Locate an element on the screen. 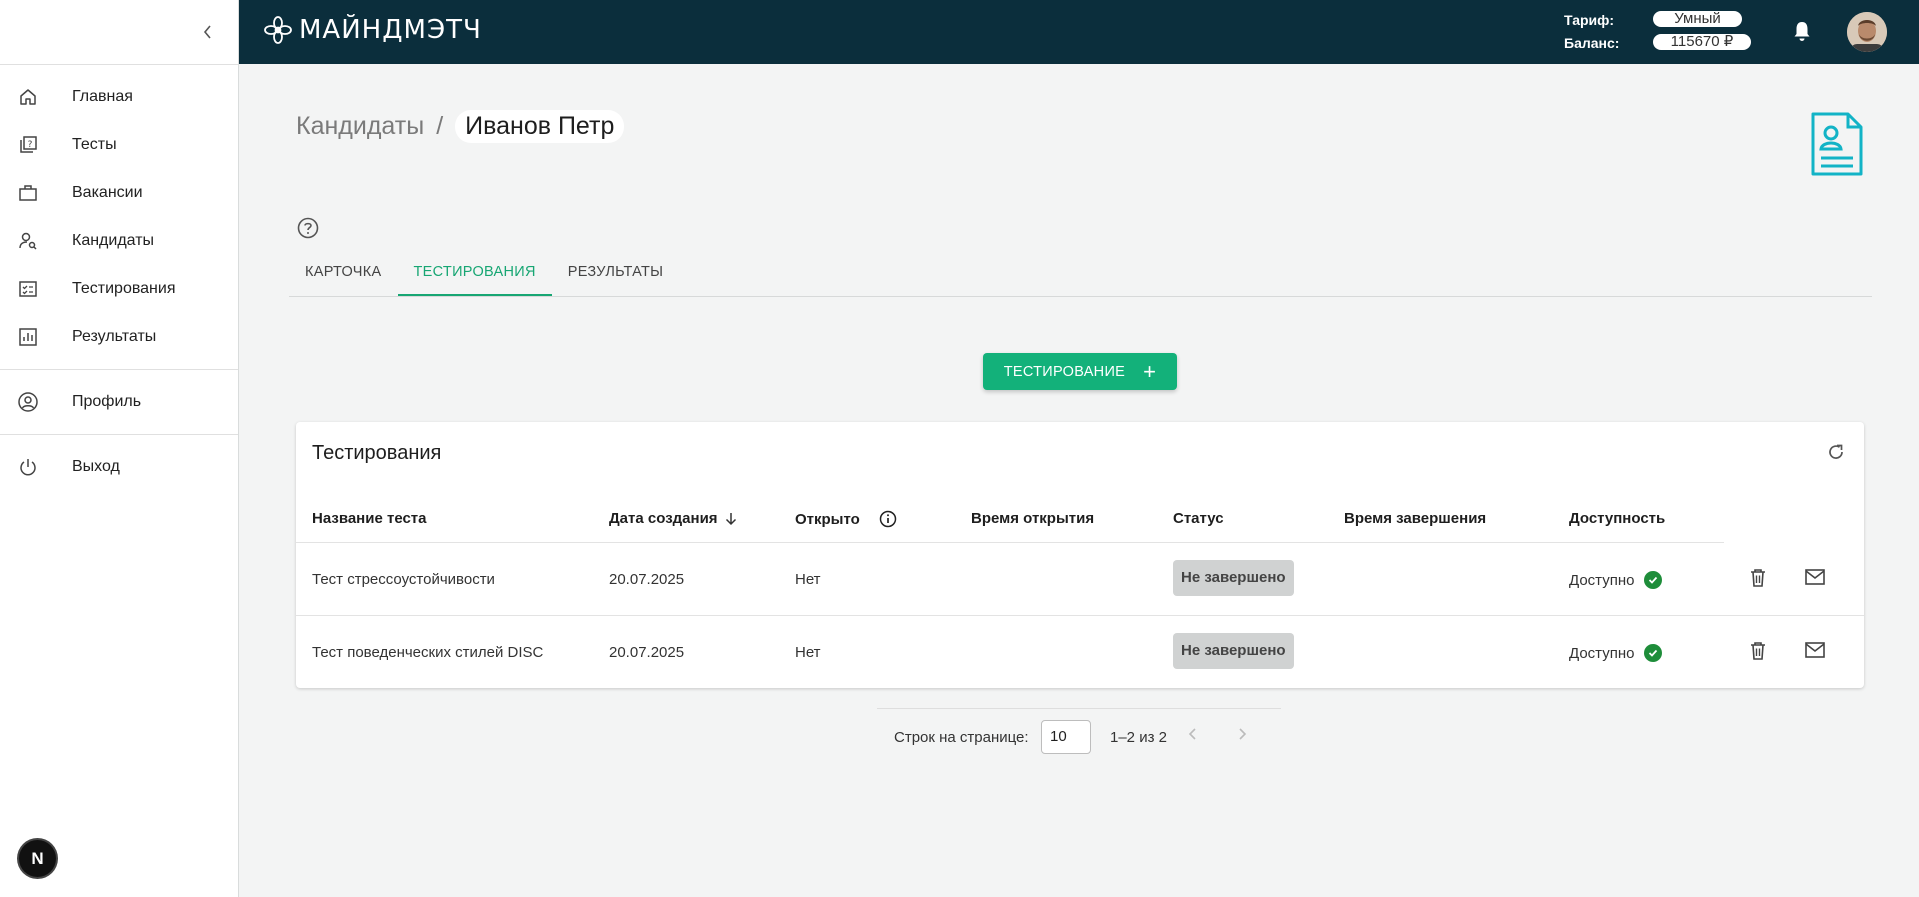 The width and height of the screenshot is (1919, 897). column-header: Доступность is located at coordinates (1617, 518).